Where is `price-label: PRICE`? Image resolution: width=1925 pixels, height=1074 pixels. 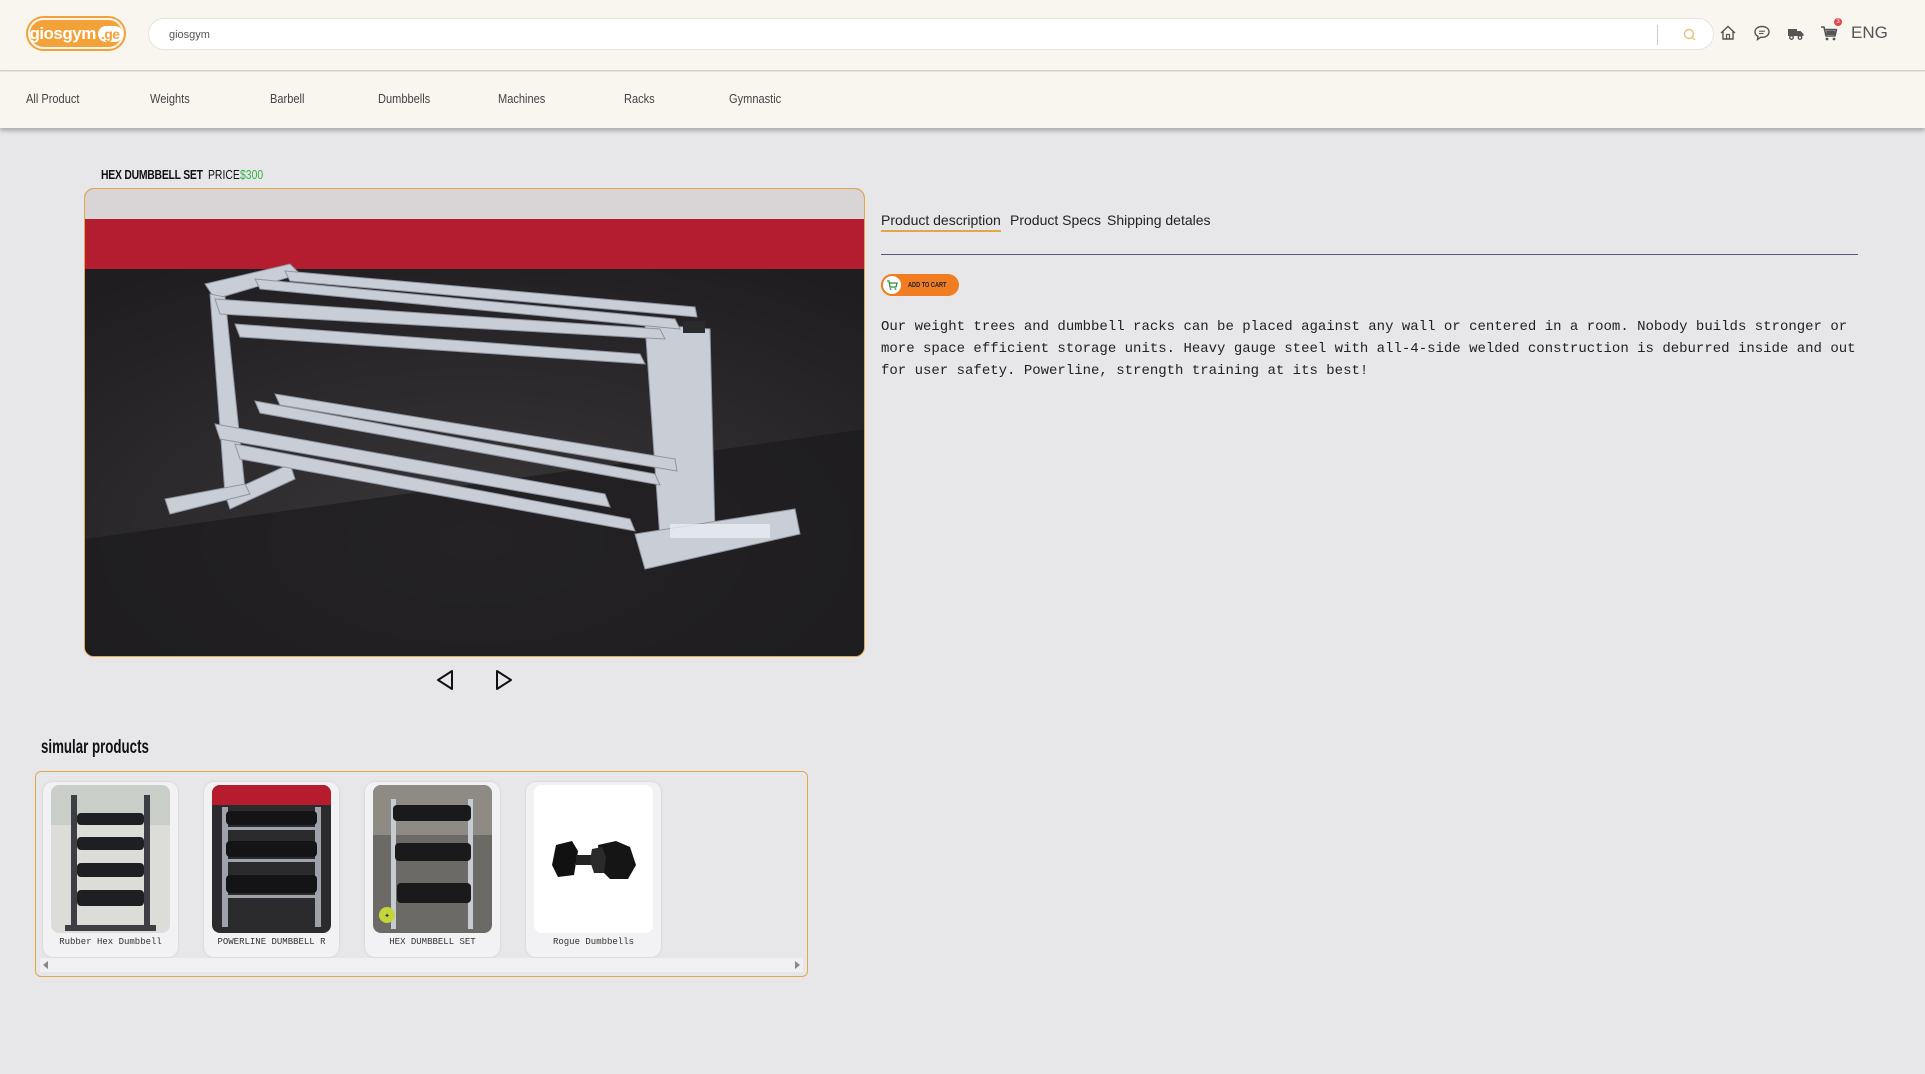 price-label: PRICE is located at coordinates (224, 174).